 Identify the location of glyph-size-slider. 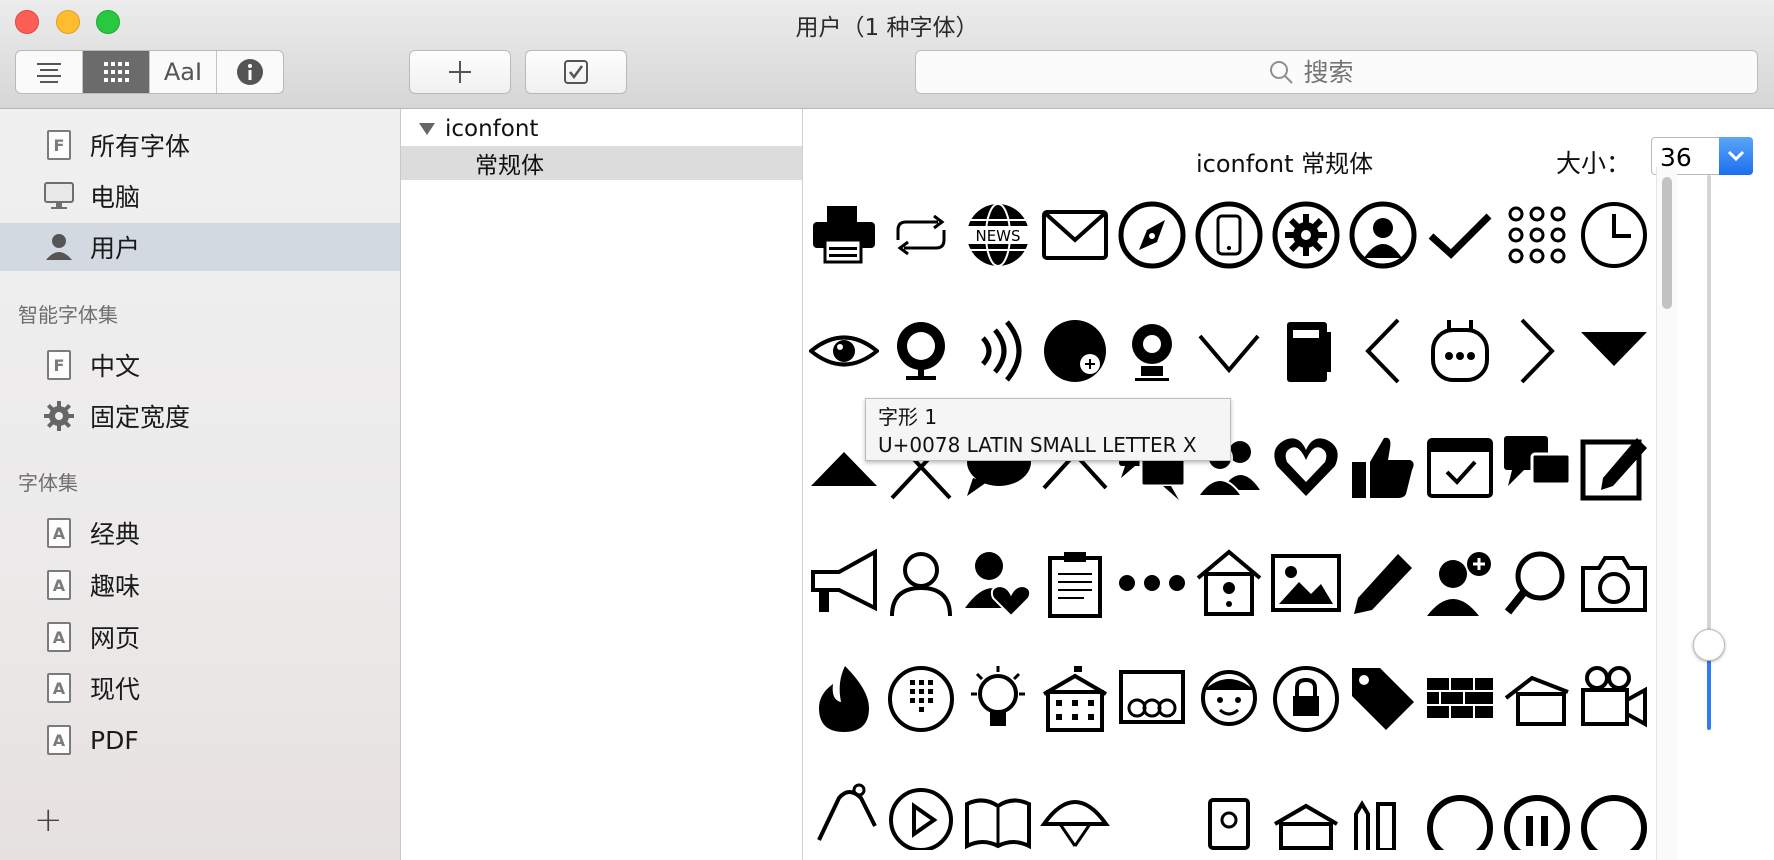
(1709, 452).